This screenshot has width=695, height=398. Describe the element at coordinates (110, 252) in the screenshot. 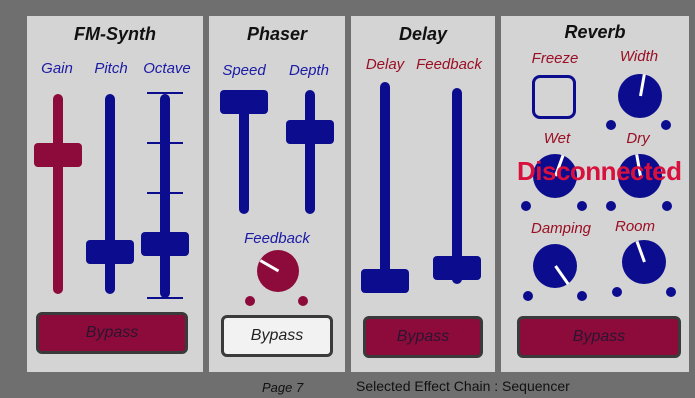

I see `pitch-slider-thumb` at that location.